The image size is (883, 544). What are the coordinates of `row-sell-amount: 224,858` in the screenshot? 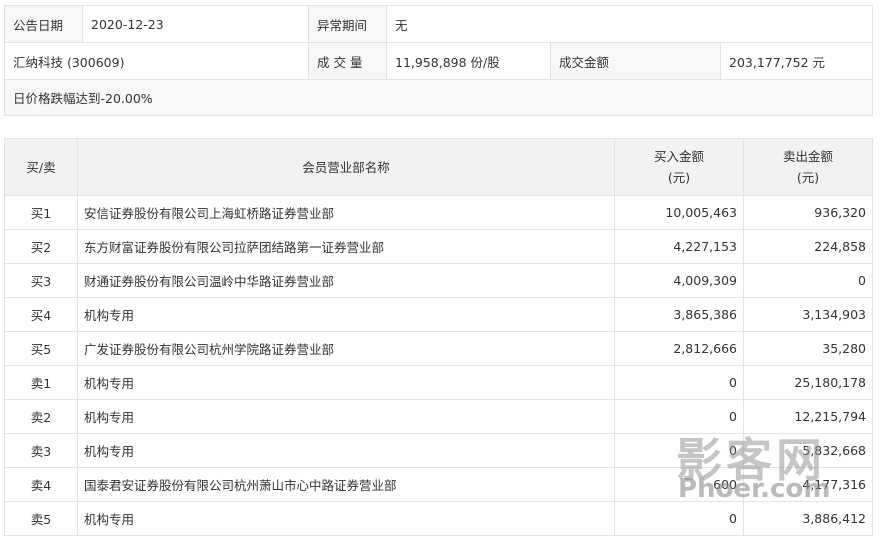 It's located at (808, 246).